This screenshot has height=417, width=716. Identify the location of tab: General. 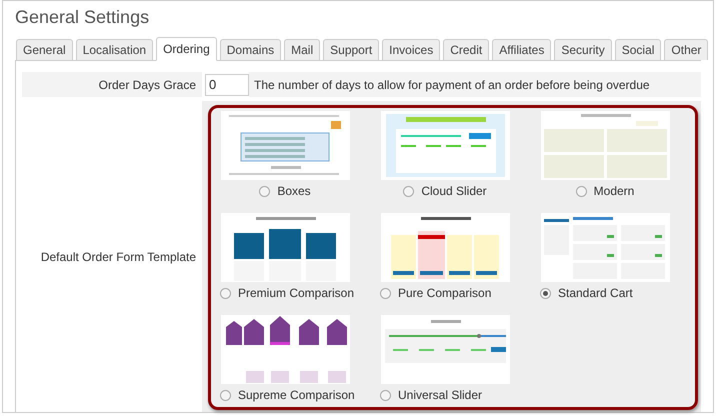
(44, 49).